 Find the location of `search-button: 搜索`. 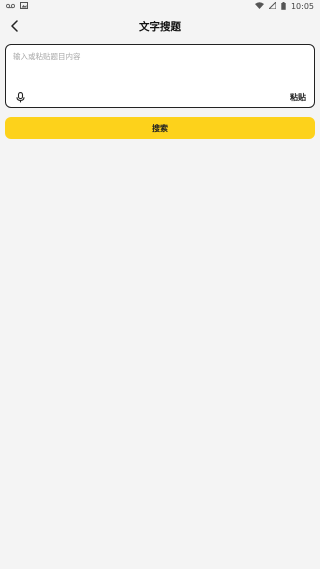

search-button: 搜索 is located at coordinates (160, 128).